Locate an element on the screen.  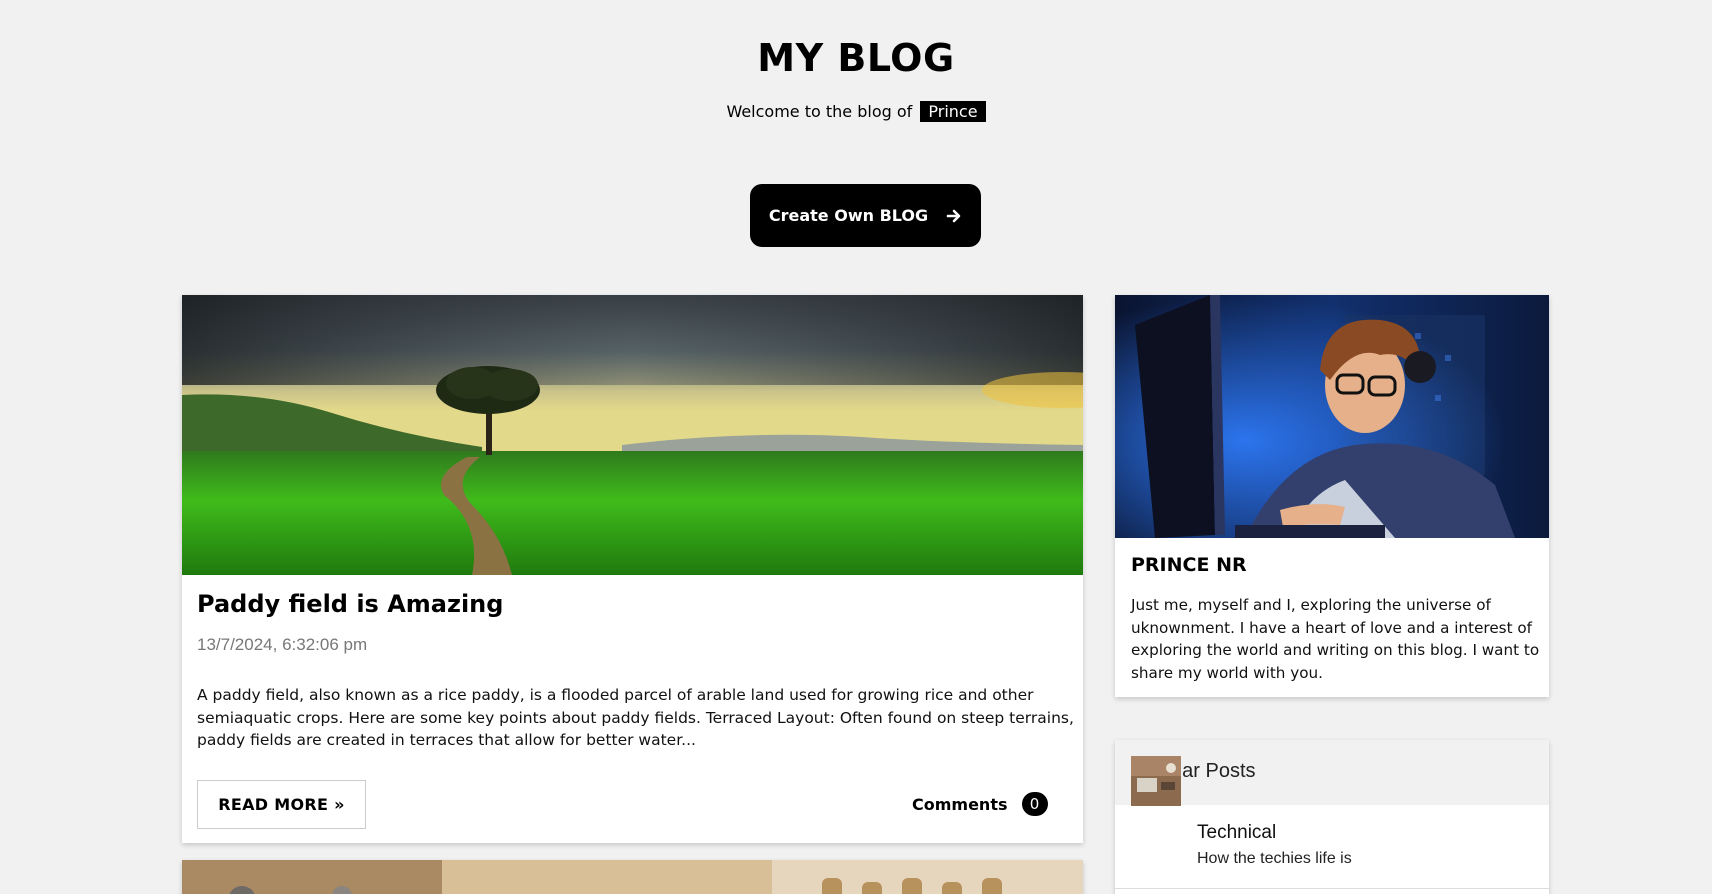
create-blog-button: Create Own BLOG is located at coordinates (865, 215).